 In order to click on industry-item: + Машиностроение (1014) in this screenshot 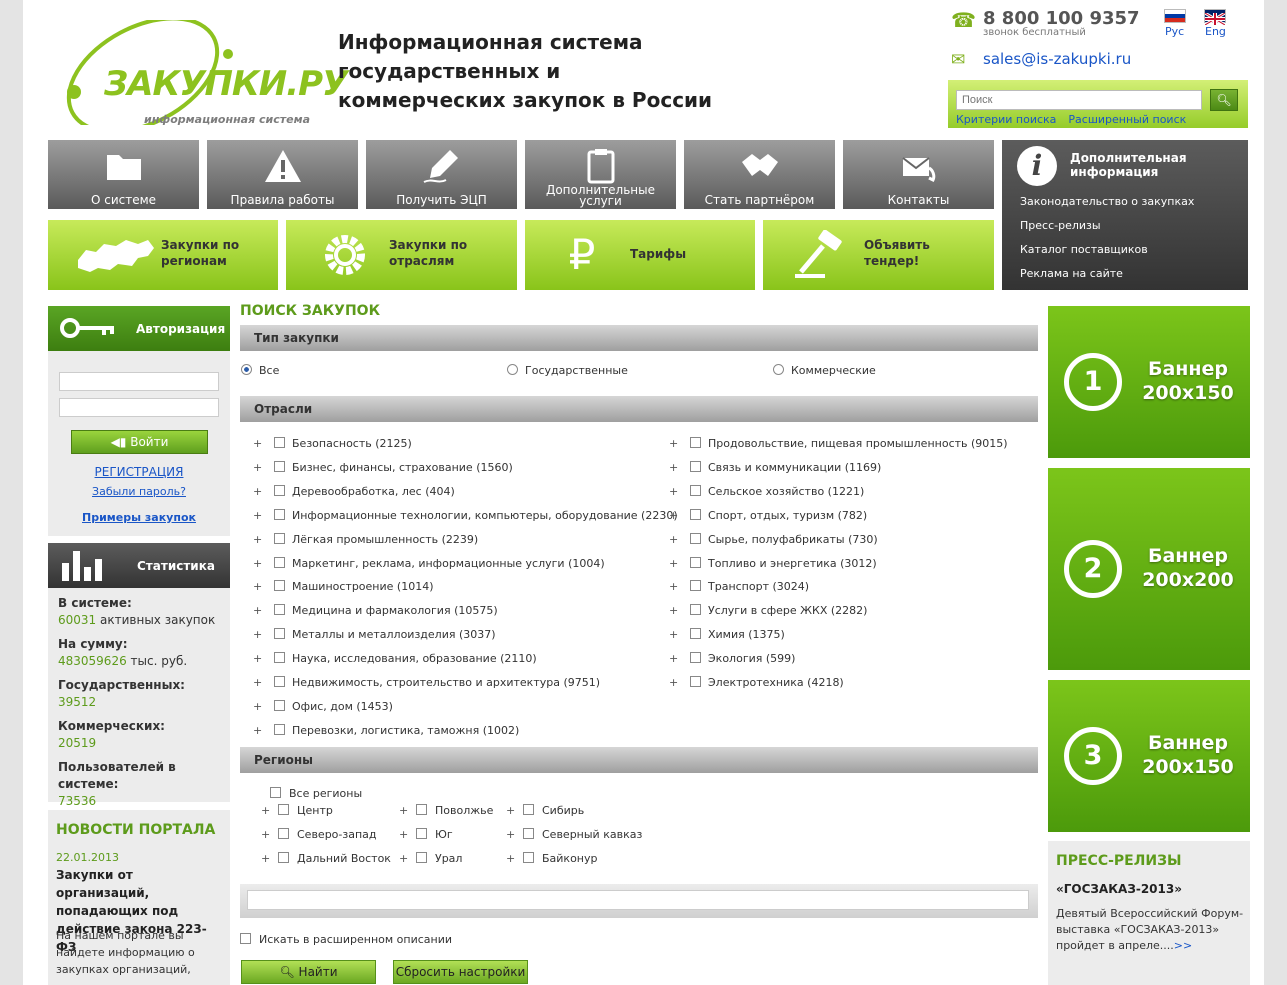, I will do `click(343, 586)`.